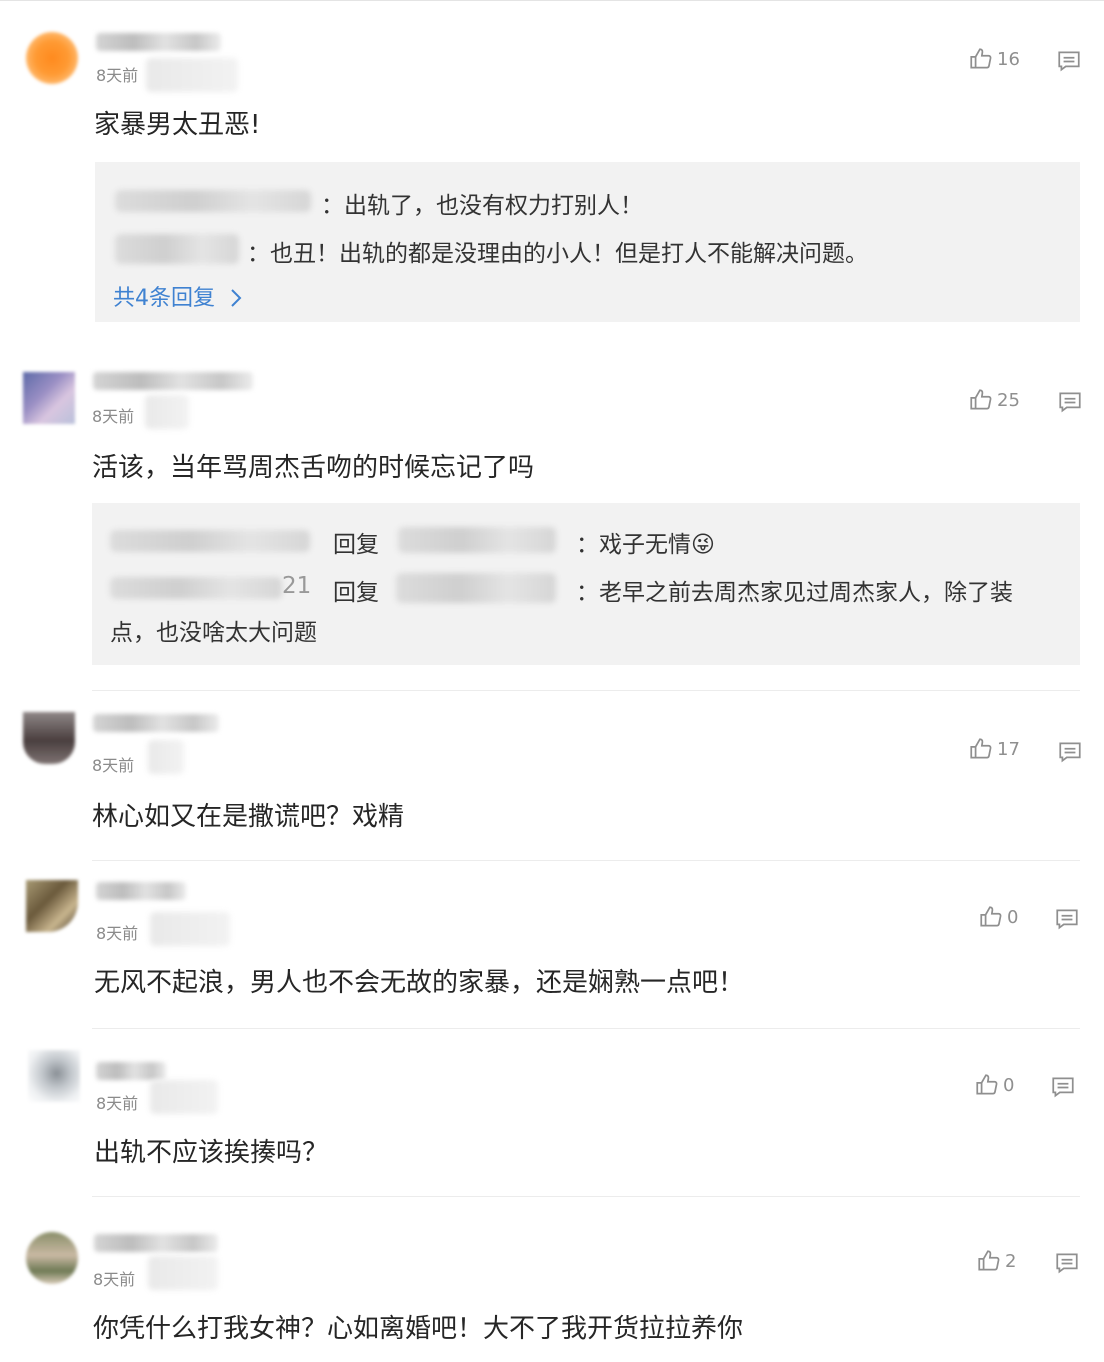 The width and height of the screenshot is (1104, 1362). What do you see at coordinates (1008, 59) in the screenshot?
I see `like-count: 16` at bounding box center [1008, 59].